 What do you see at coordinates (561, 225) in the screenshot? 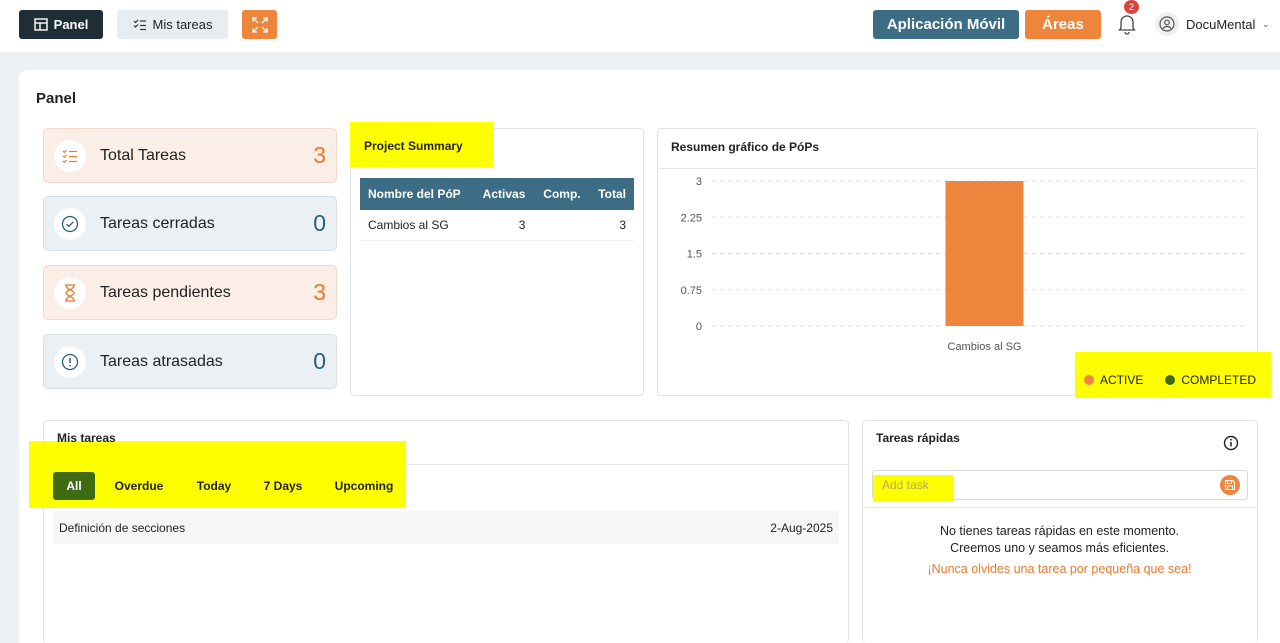
I see `cell-completed` at bounding box center [561, 225].